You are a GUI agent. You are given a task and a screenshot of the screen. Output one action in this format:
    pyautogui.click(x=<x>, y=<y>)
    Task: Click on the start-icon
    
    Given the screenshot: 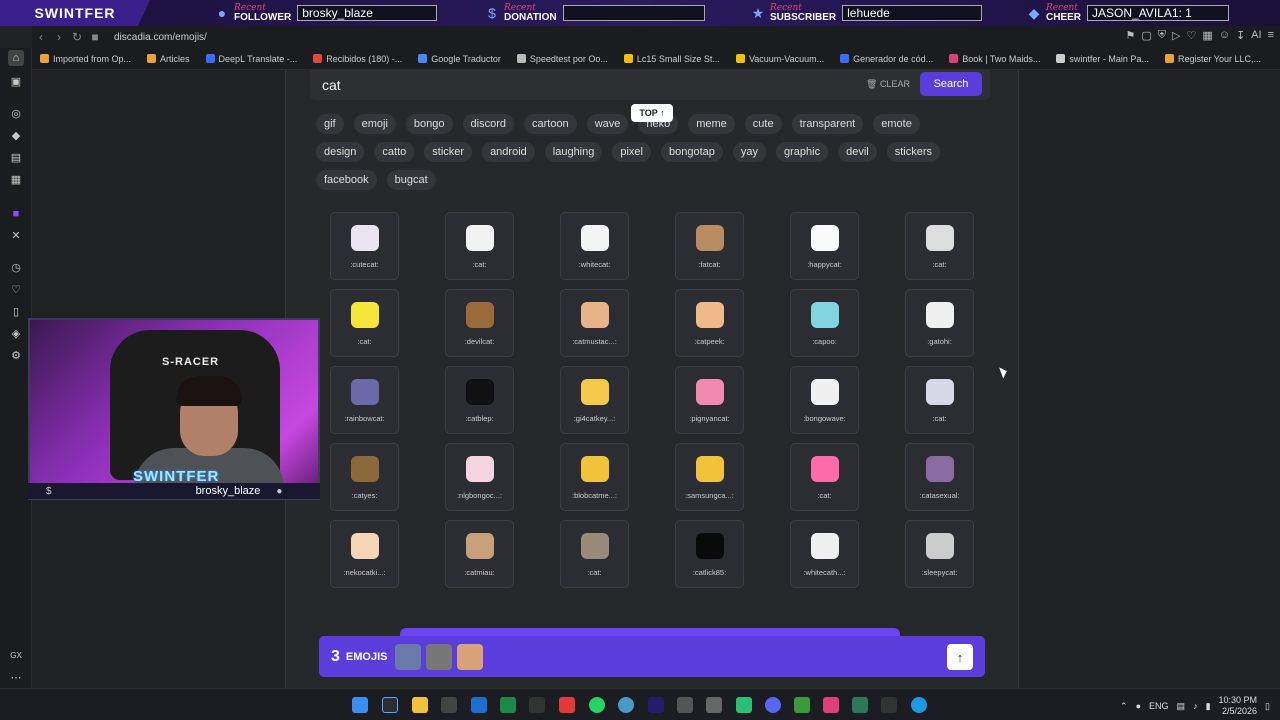 What is the action you would take?
    pyautogui.click(x=360, y=705)
    